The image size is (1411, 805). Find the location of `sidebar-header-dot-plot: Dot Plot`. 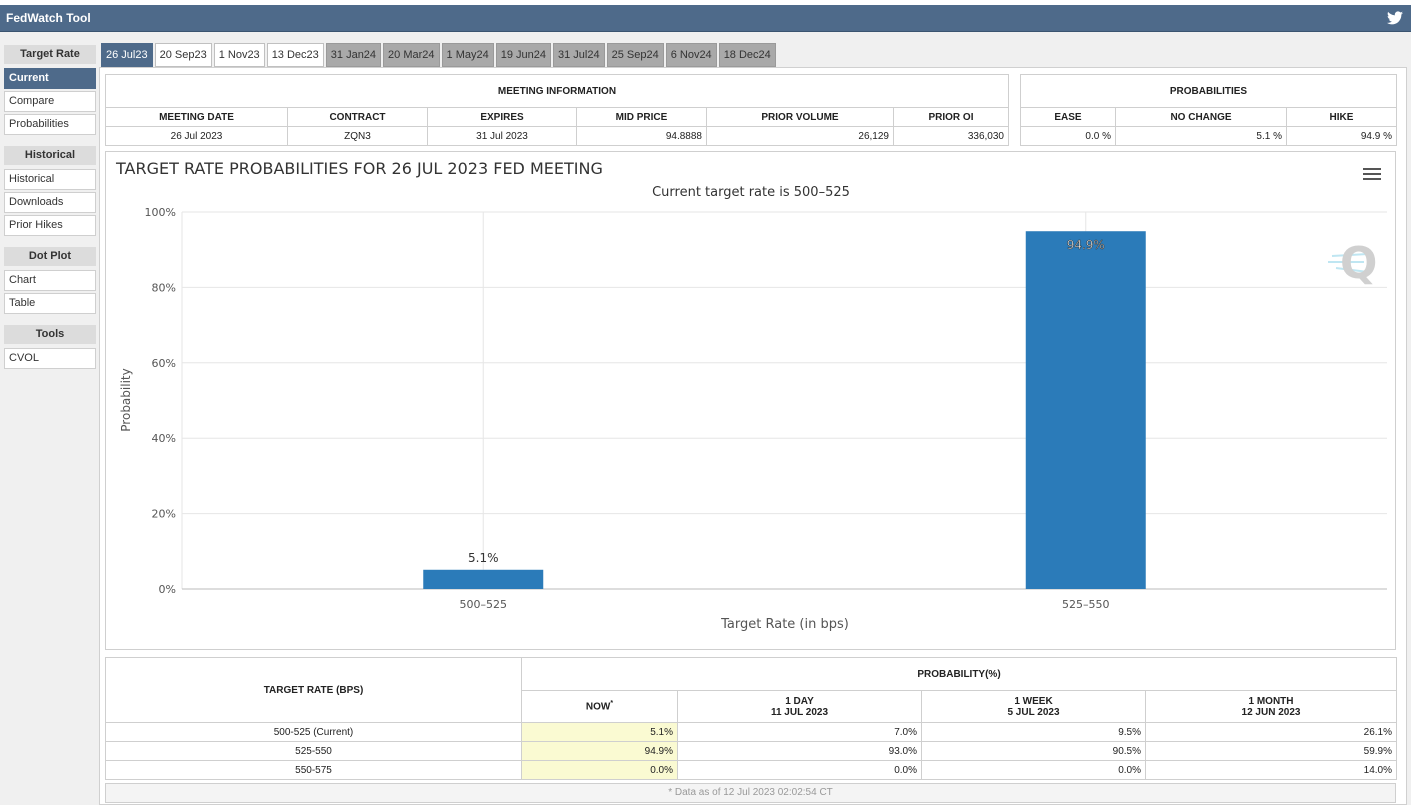

sidebar-header-dot-plot: Dot Plot is located at coordinates (50, 256).